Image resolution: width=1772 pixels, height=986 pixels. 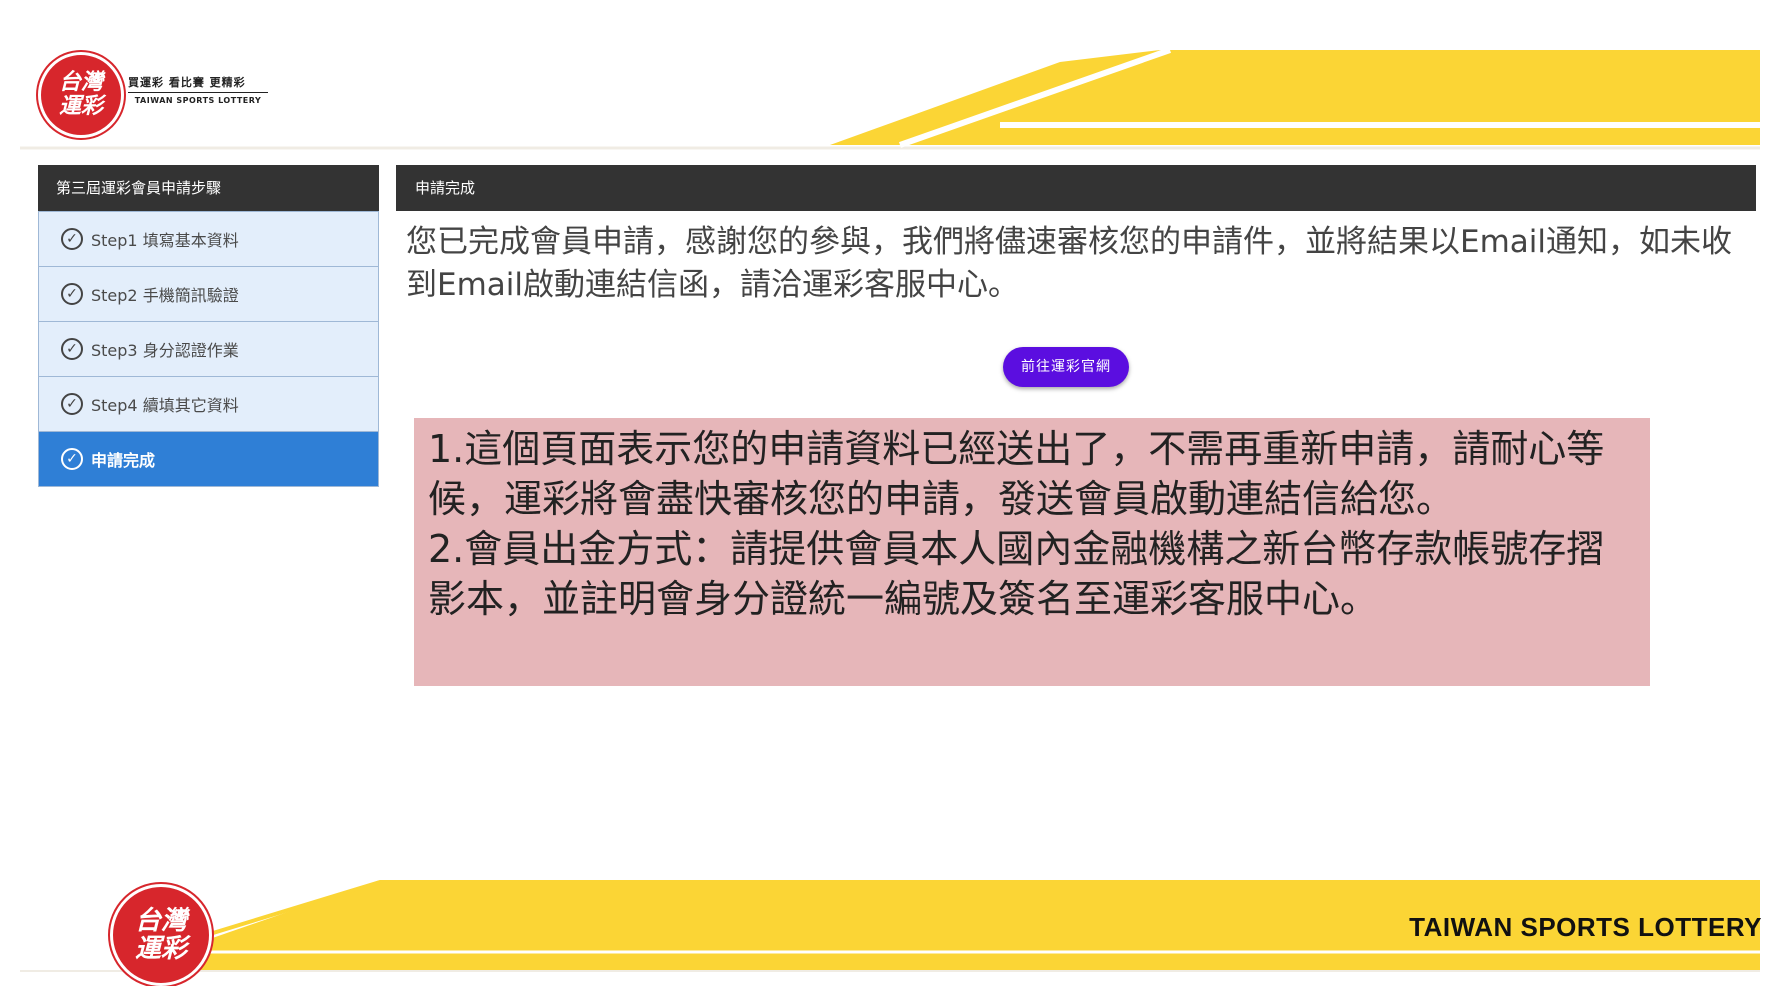 What do you see at coordinates (165, 405) in the screenshot?
I see `step-label: Step4 續填其它資料` at bounding box center [165, 405].